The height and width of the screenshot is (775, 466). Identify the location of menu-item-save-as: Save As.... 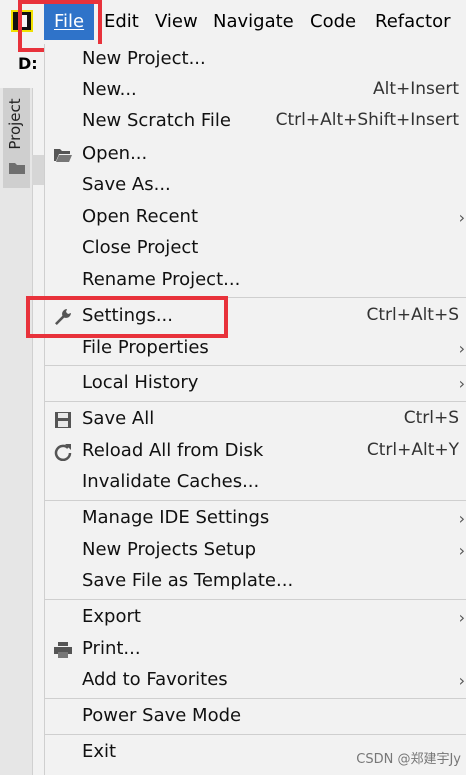
(255, 185).